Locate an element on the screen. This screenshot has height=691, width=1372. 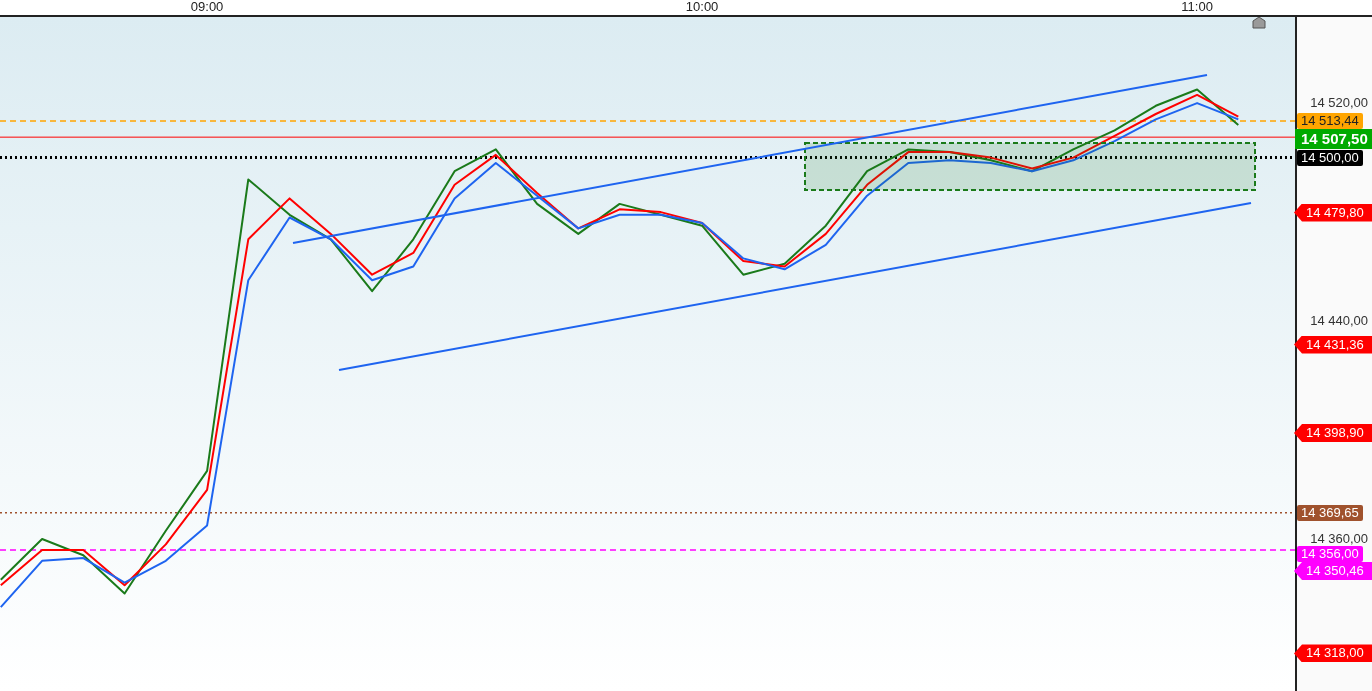
time-axis-label: 09:00 is located at coordinates (207, 7).